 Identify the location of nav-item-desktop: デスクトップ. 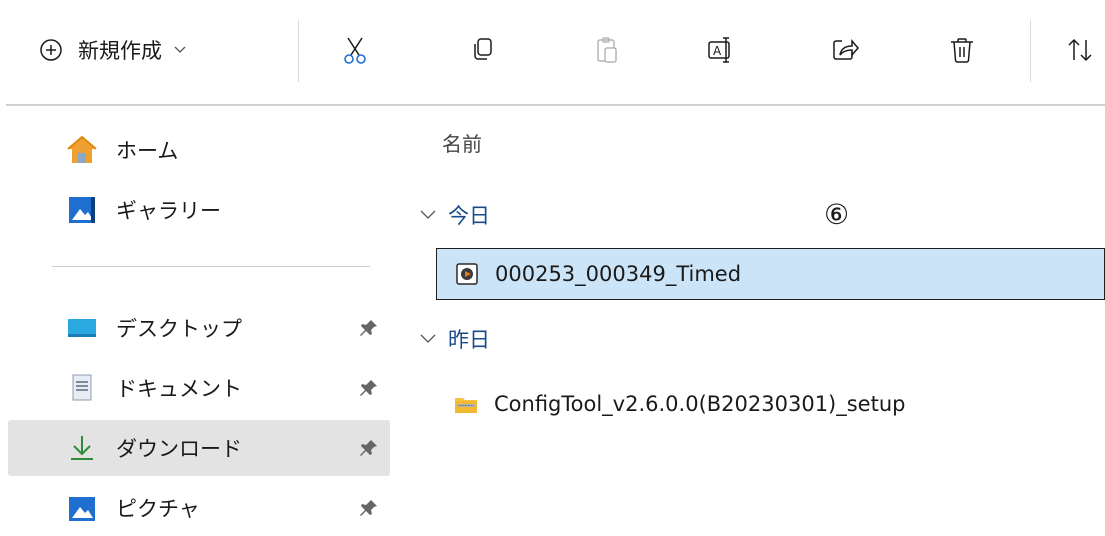
(199, 328).